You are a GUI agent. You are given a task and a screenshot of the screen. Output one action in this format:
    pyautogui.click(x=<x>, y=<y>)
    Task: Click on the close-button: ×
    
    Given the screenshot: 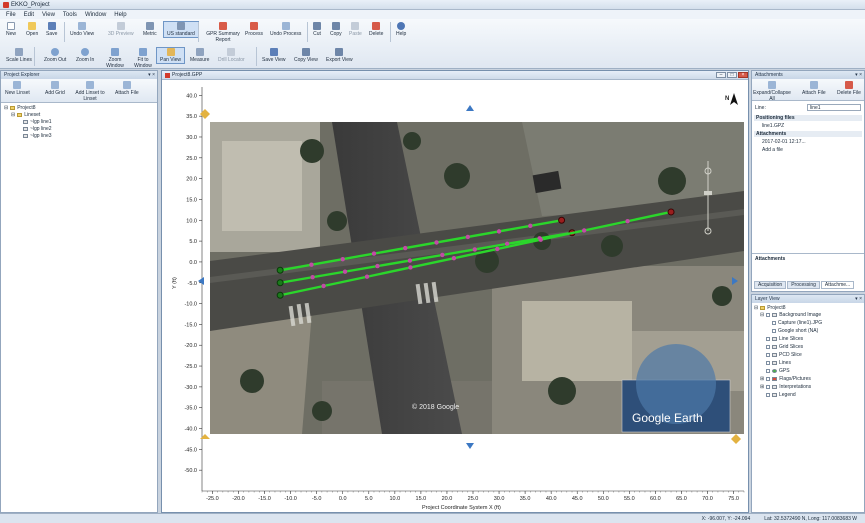 What is the action you would take?
    pyautogui.click(x=743, y=75)
    